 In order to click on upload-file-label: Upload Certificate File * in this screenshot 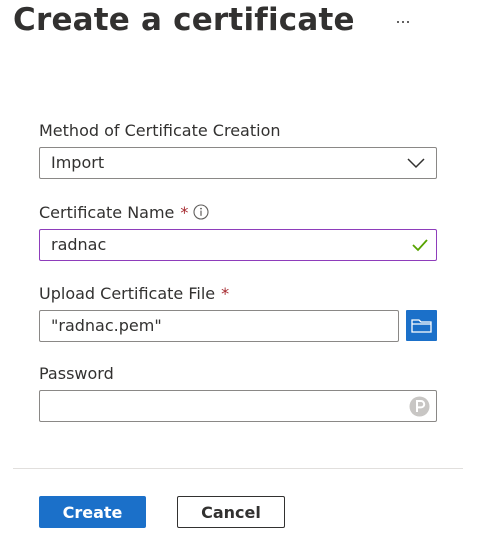, I will do `click(134, 293)`.